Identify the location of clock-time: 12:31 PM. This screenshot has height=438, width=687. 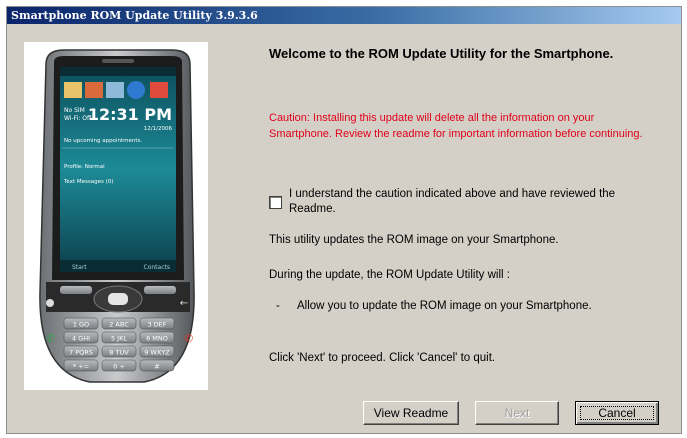
(130, 114).